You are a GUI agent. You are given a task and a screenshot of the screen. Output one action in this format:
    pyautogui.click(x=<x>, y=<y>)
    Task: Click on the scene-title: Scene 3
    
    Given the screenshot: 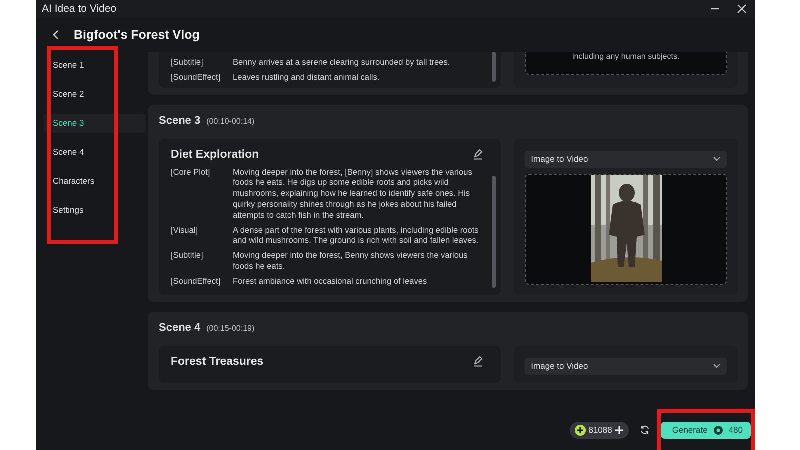 What is the action you would take?
    pyautogui.click(x=180, y=120)
    